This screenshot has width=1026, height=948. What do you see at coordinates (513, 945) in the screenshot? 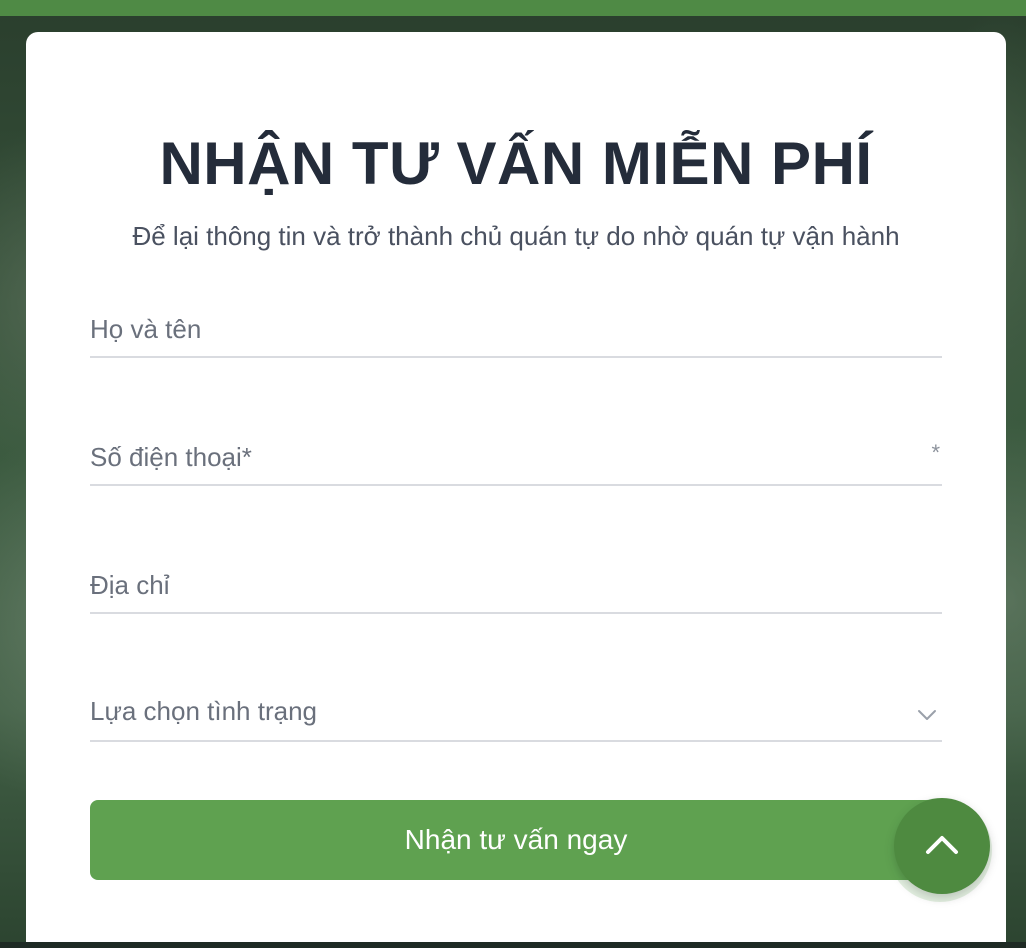
I see `bottom-bar` at bounding box center [513, 945].